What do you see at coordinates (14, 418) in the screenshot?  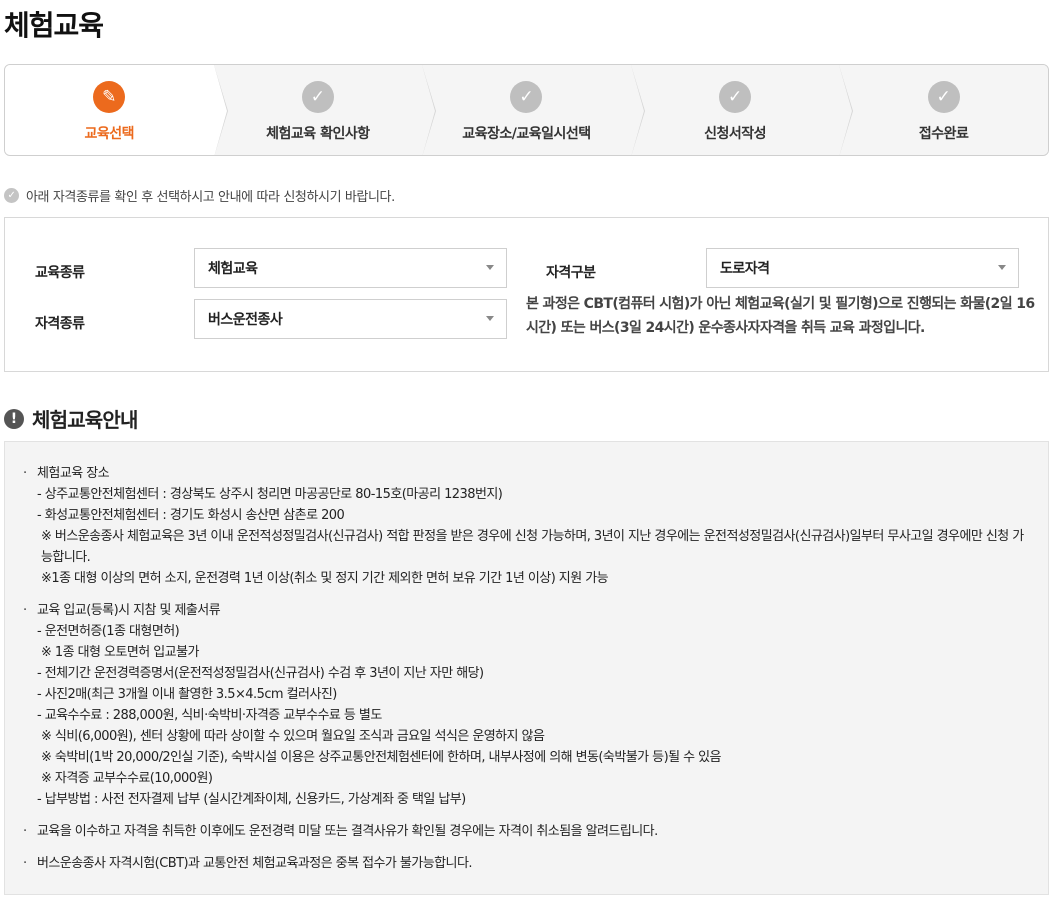 I see `info-icon: !` at bounding box center [14, 418].